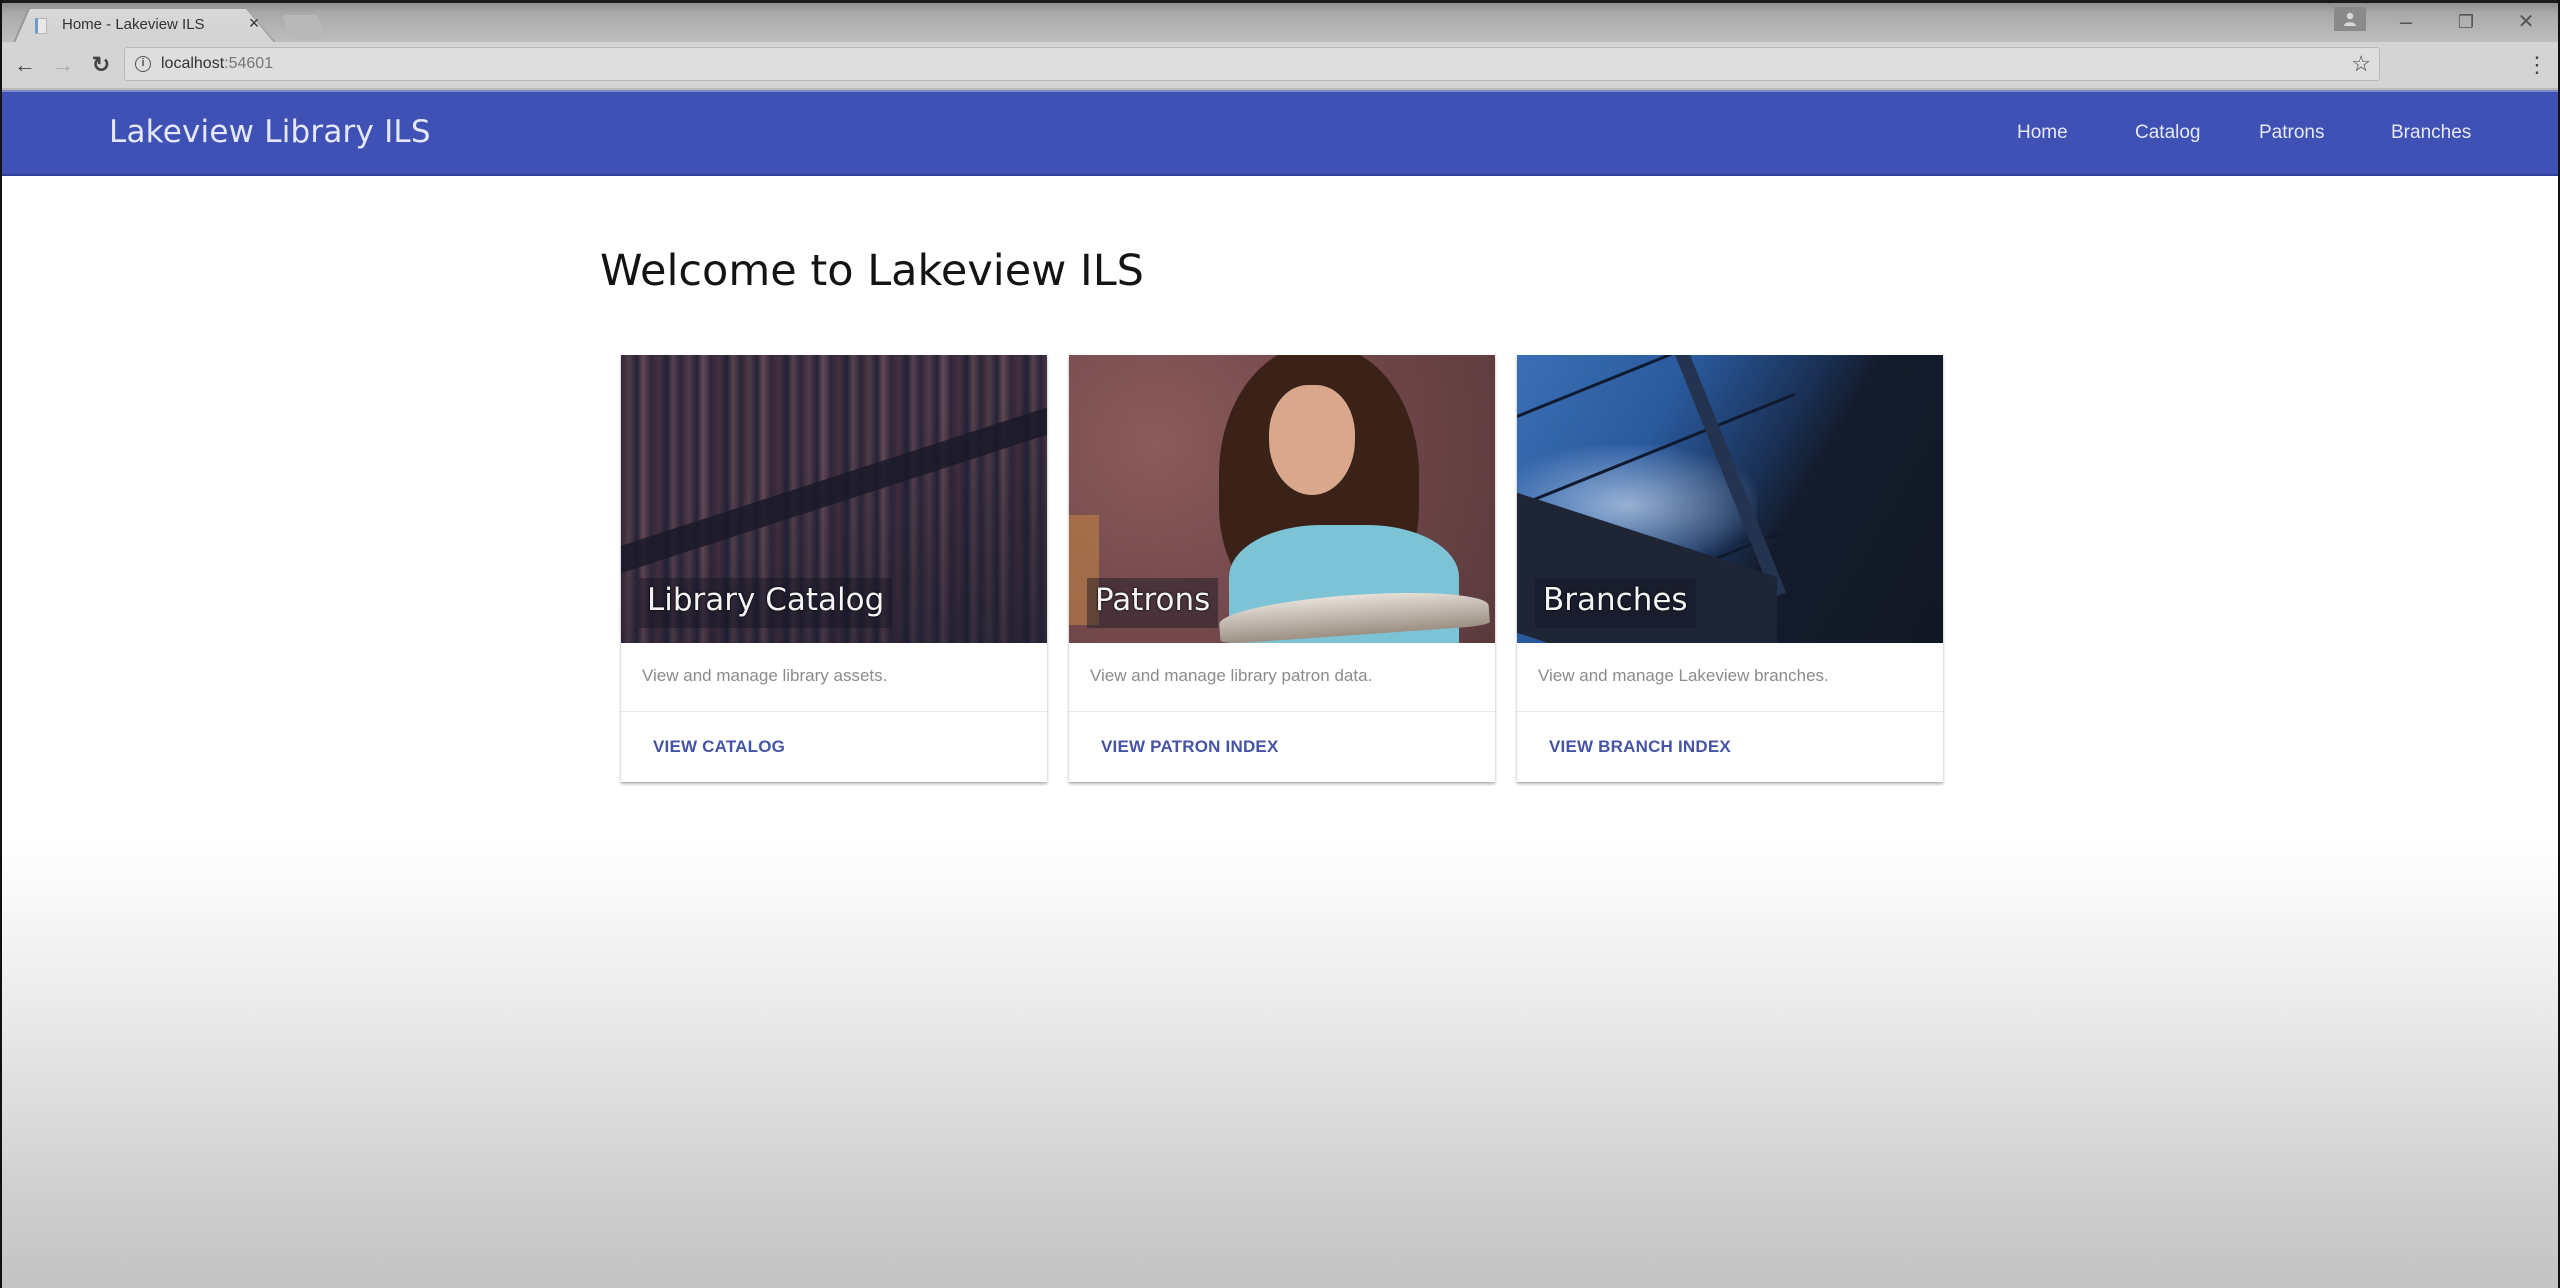 This screenshot has height=1288, width=2560. Describe the element at coordinates (1640, 747) in the screenshot. I see `view-branch-index-button: VIEW BRANCH INDEX` at that location.